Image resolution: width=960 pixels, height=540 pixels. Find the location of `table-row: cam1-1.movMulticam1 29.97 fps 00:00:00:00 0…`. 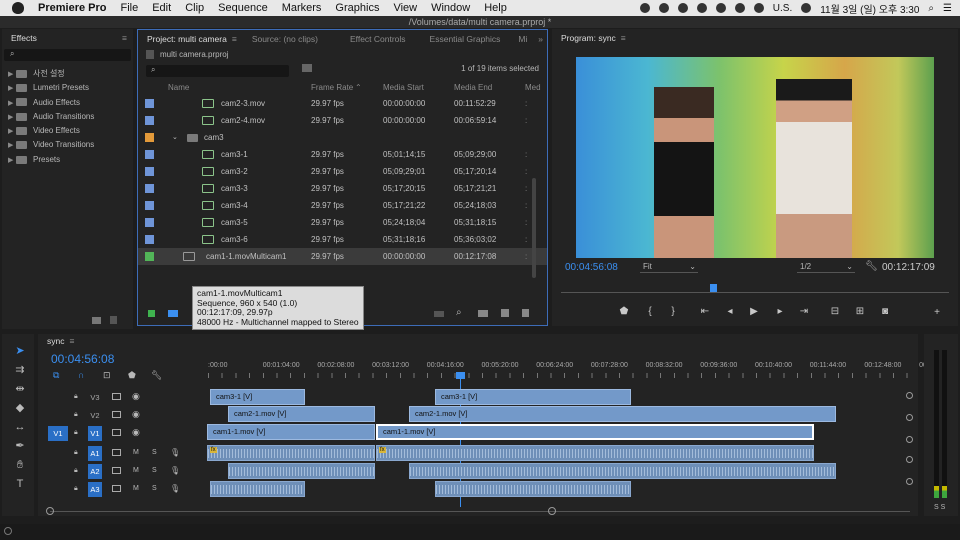

table-row: cam1-1.movMulticam1 29.97 fps 00:00:00:00 0… is located at coordinates (342, 256).